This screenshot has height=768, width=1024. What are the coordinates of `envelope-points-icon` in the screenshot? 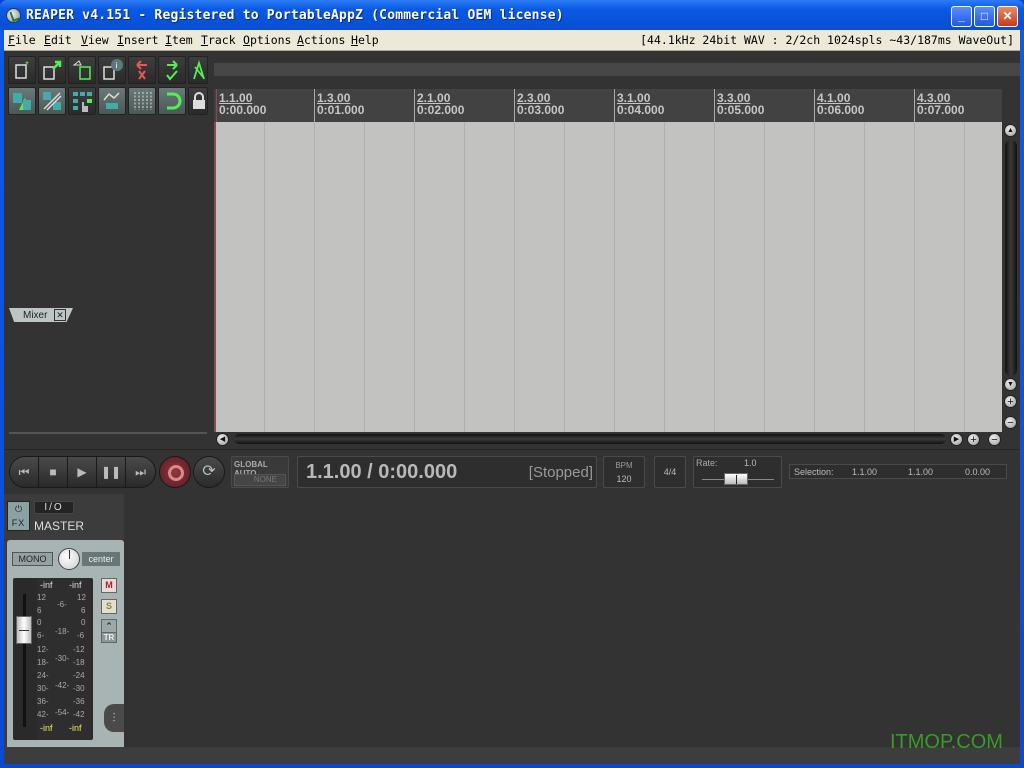 It's located at (112, 101).